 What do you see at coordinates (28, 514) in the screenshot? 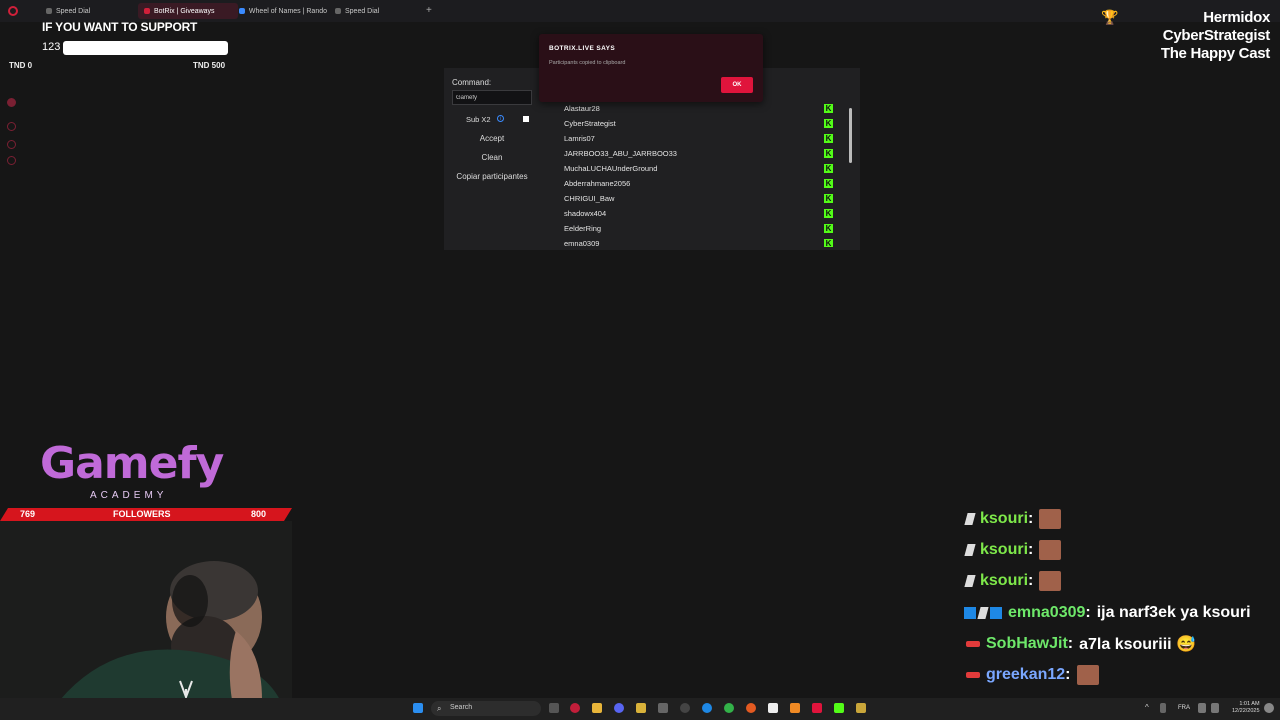
I see `followers-current: 769` at bounding box center [28, 514].